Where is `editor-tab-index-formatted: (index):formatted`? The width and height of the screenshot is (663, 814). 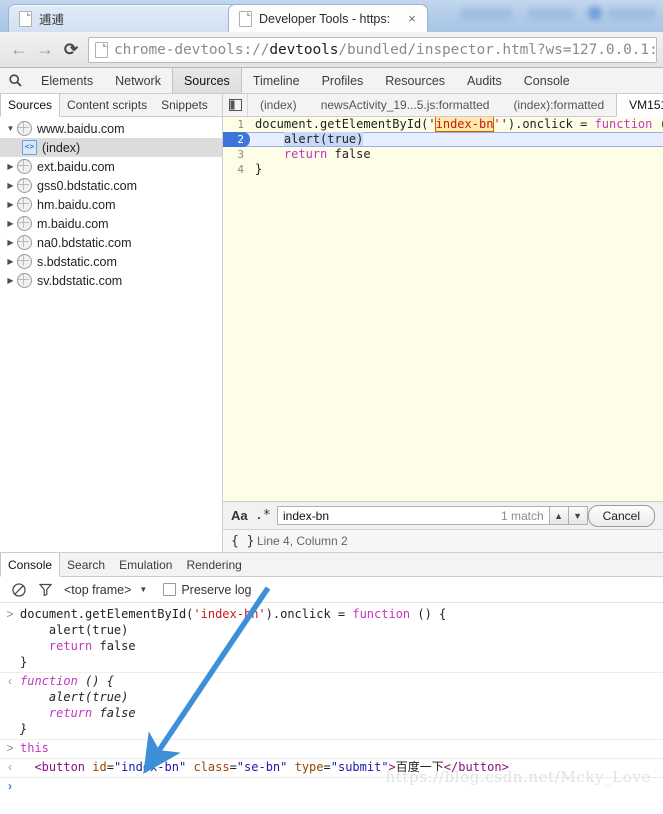 editor-tab-index-formatted: (index):formatted is located at coordinates (558, 105).